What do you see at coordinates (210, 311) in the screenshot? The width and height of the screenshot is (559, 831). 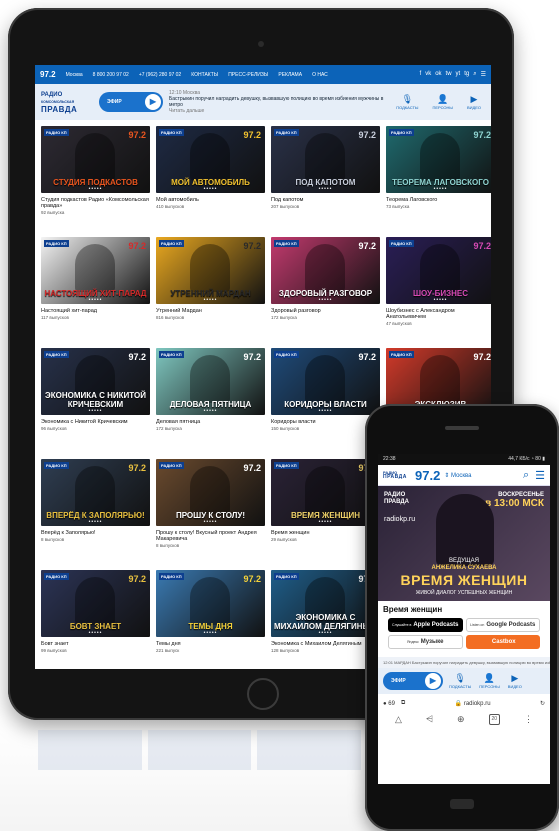 I see `podcast-name: Утренний Мардан` at bounding box center [210, 311].